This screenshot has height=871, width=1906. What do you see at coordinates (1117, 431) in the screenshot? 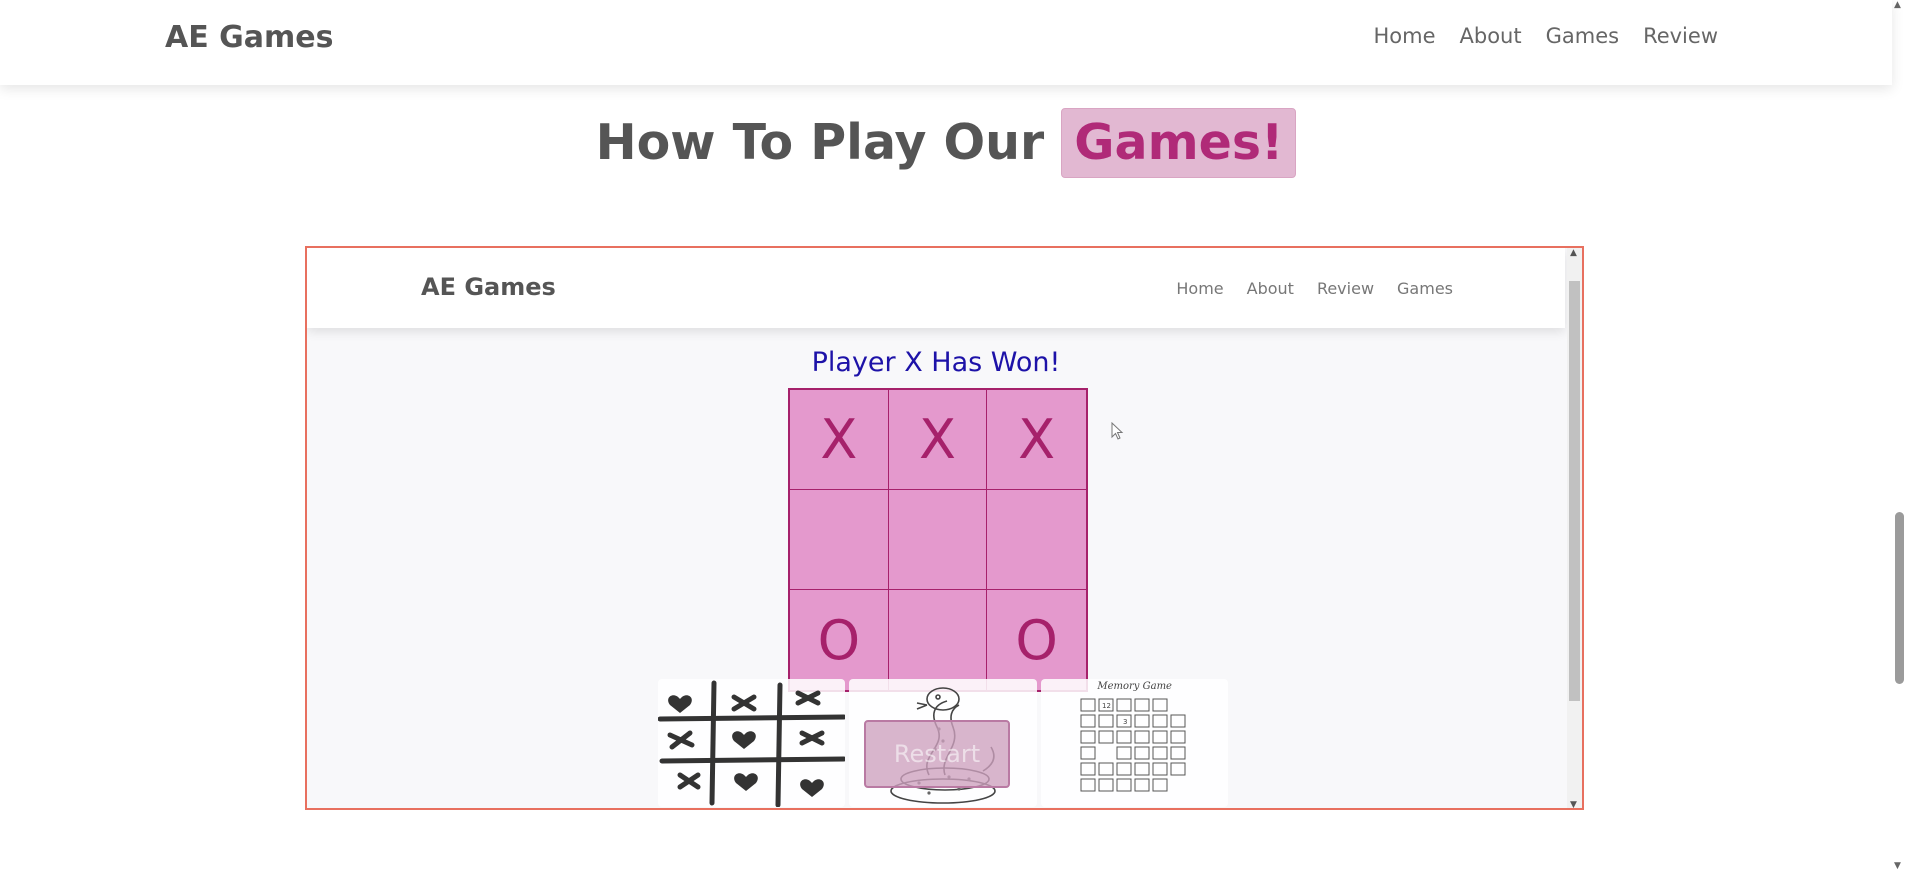
I see `mouse-cursor-icon` at bounding box center [1117, 431].